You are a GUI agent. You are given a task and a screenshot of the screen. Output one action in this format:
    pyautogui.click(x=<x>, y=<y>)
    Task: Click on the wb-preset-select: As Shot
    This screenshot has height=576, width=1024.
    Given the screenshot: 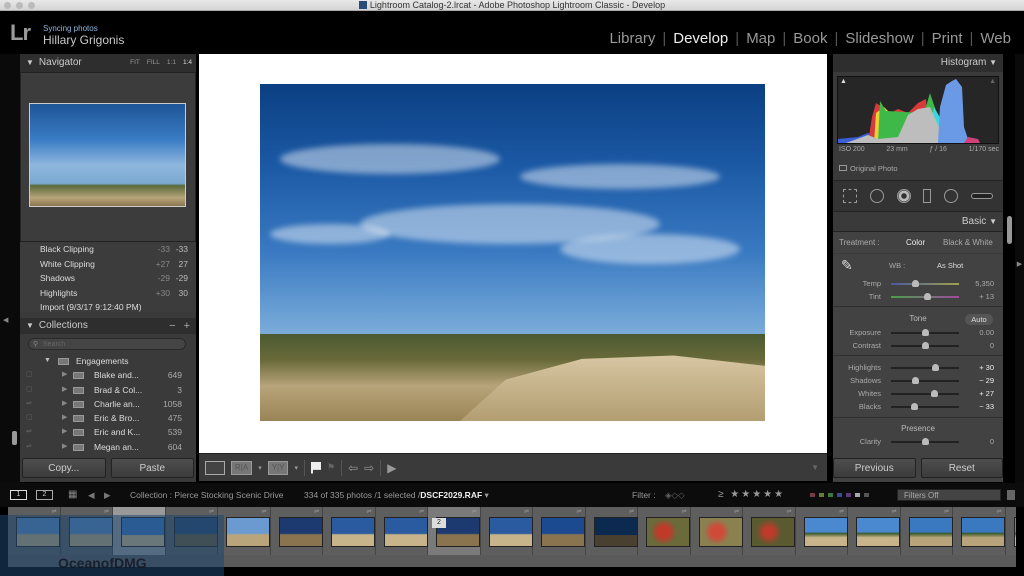 What is the action you would take?
    pyautogui.click(x=950, y=265)
    